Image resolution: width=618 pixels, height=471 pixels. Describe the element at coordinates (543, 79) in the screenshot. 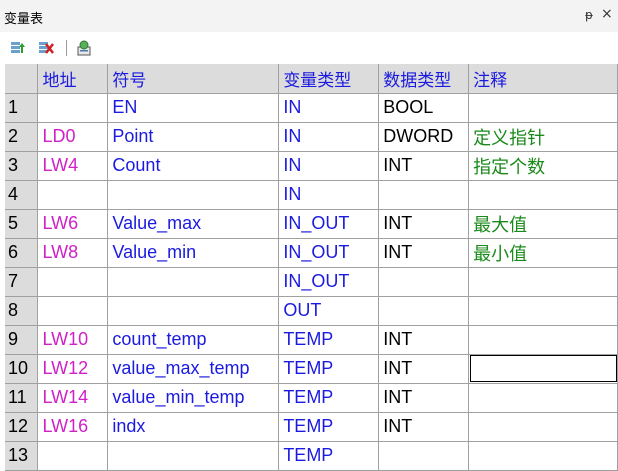

I see `header-comment: 注释` at that location.